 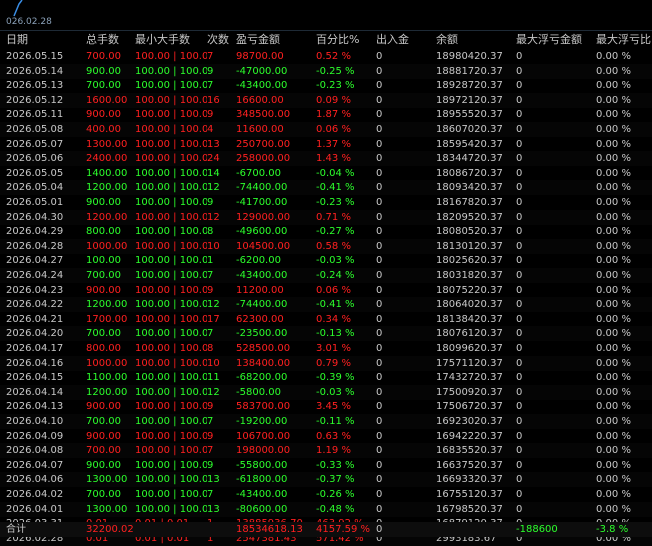 What do you see at coordinates (35, 363) in the screenshot?
I see `row-date: 2026.04.16` at bounding box center [35, 363].